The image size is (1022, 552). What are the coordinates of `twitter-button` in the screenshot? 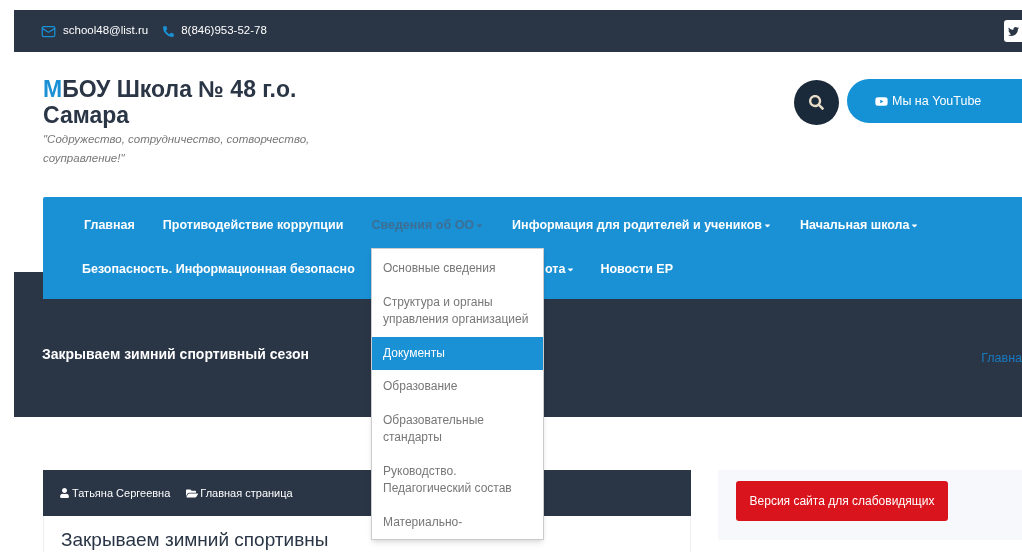 It's located at (1013, 31).